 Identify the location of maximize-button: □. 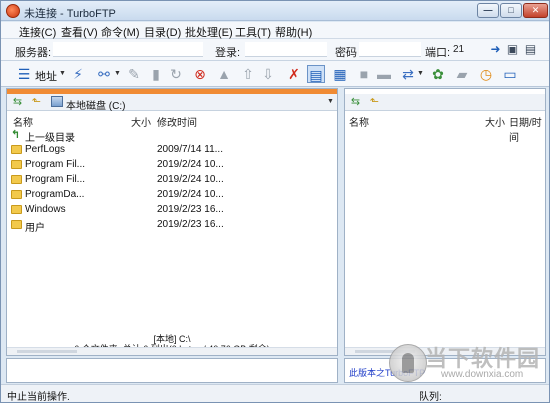
(511, 10).